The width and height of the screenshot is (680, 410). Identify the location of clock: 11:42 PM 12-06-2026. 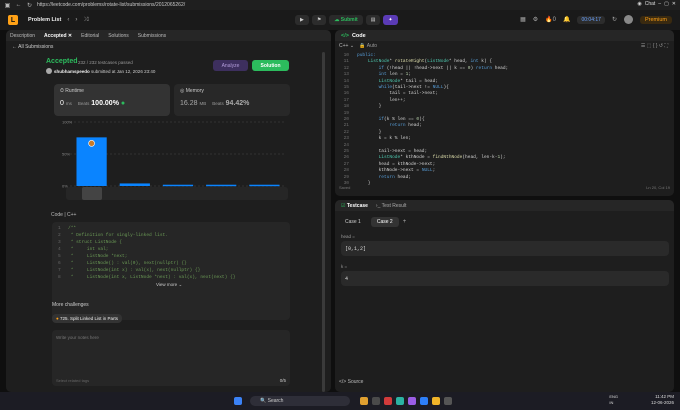
(662, 400).